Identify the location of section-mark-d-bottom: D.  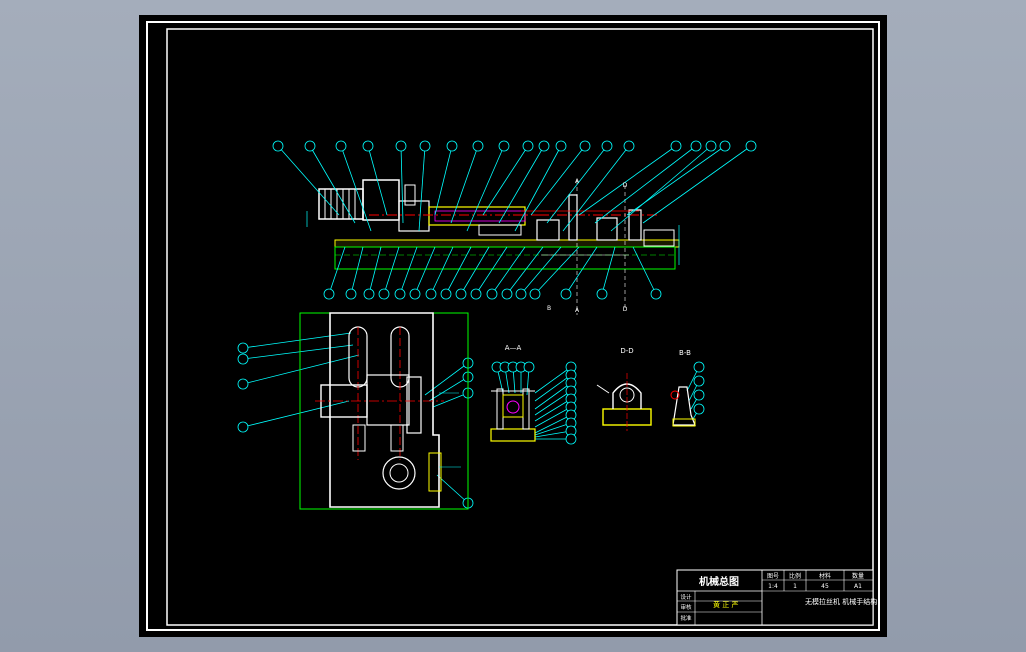
(625, 309).